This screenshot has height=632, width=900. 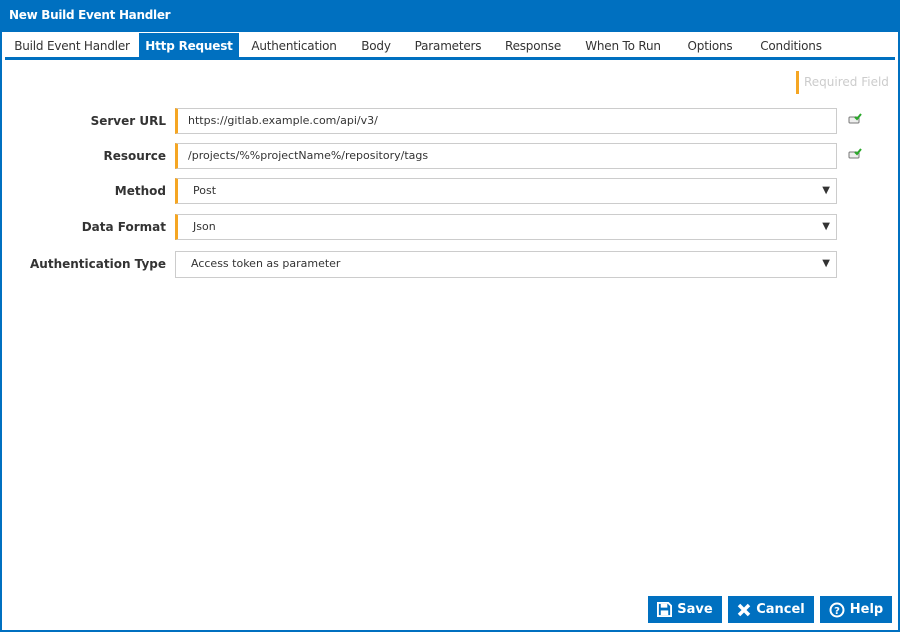 What do you see at coordinates (205, 190) in the screenshot?
I see `method-value: Post` at bounding box center [205, 190].